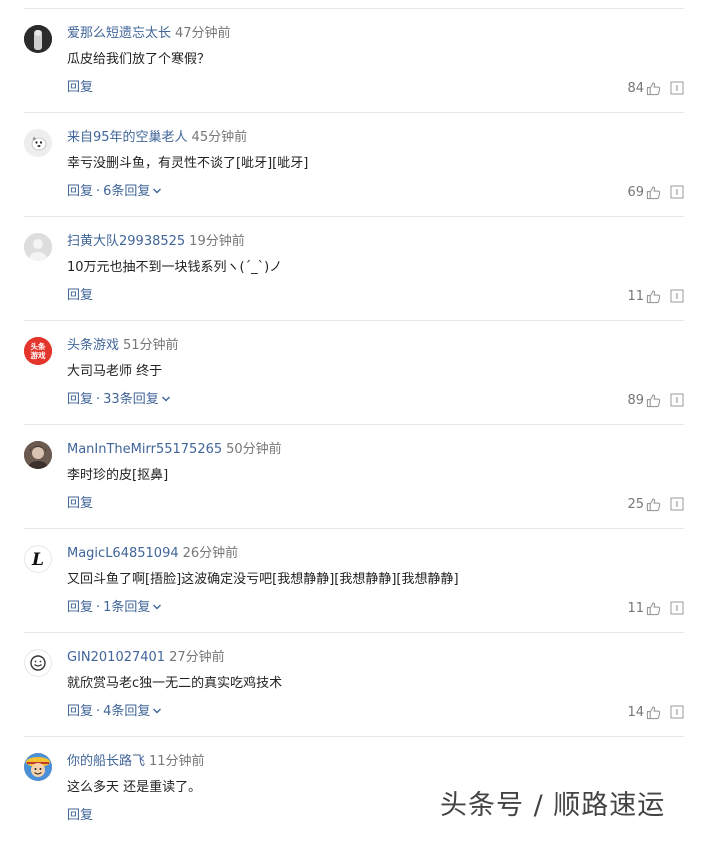  Describe the element at coordinates (175, 267) in the screenshot. I see `comment-text: 10万元也抽不到一块钱系列ヽ(ˊ_ˋ)ノ` at that location.